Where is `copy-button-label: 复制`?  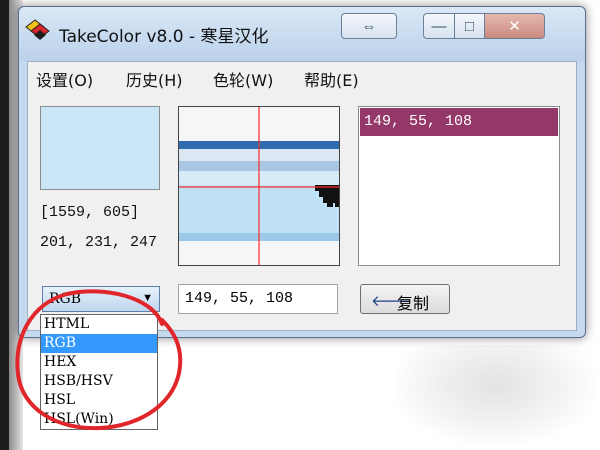
copy-button-label: 复制 is located at coordinates (413, 303).